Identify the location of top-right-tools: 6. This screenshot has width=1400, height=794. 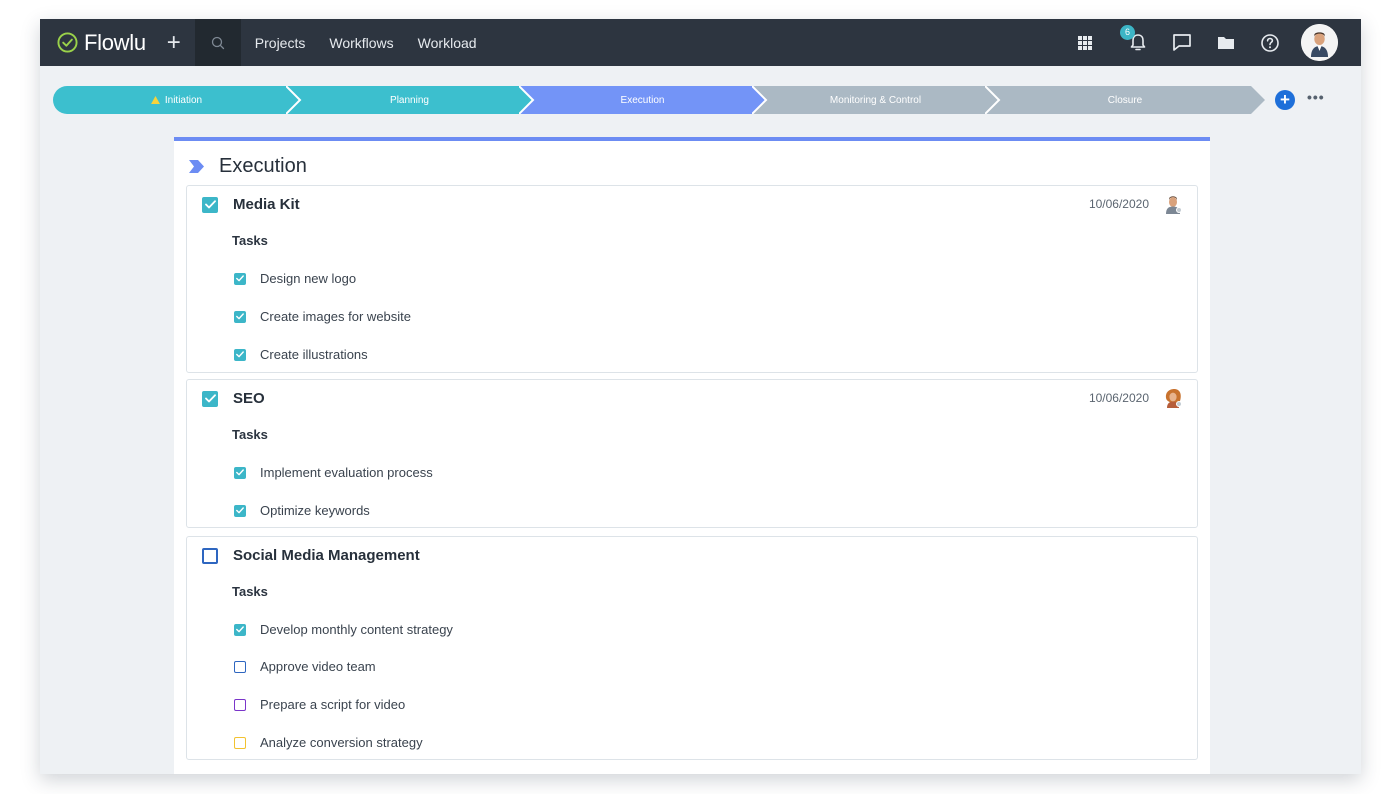
(1218, 42).